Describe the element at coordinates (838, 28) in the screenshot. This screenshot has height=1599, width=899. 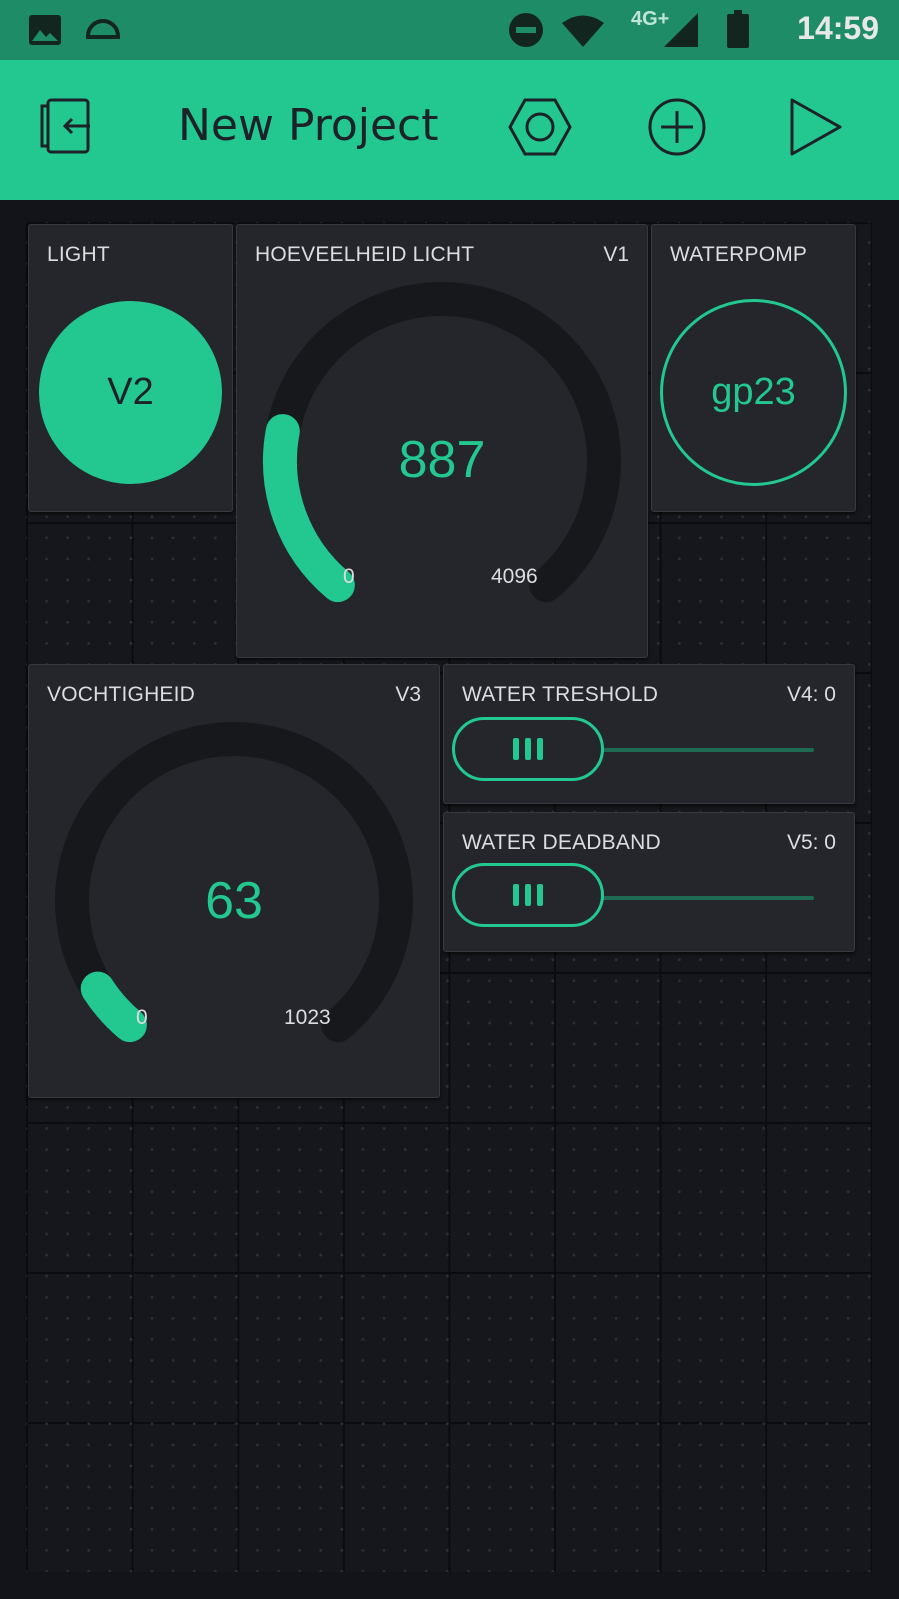
I see `clock: 14:59` at that location.